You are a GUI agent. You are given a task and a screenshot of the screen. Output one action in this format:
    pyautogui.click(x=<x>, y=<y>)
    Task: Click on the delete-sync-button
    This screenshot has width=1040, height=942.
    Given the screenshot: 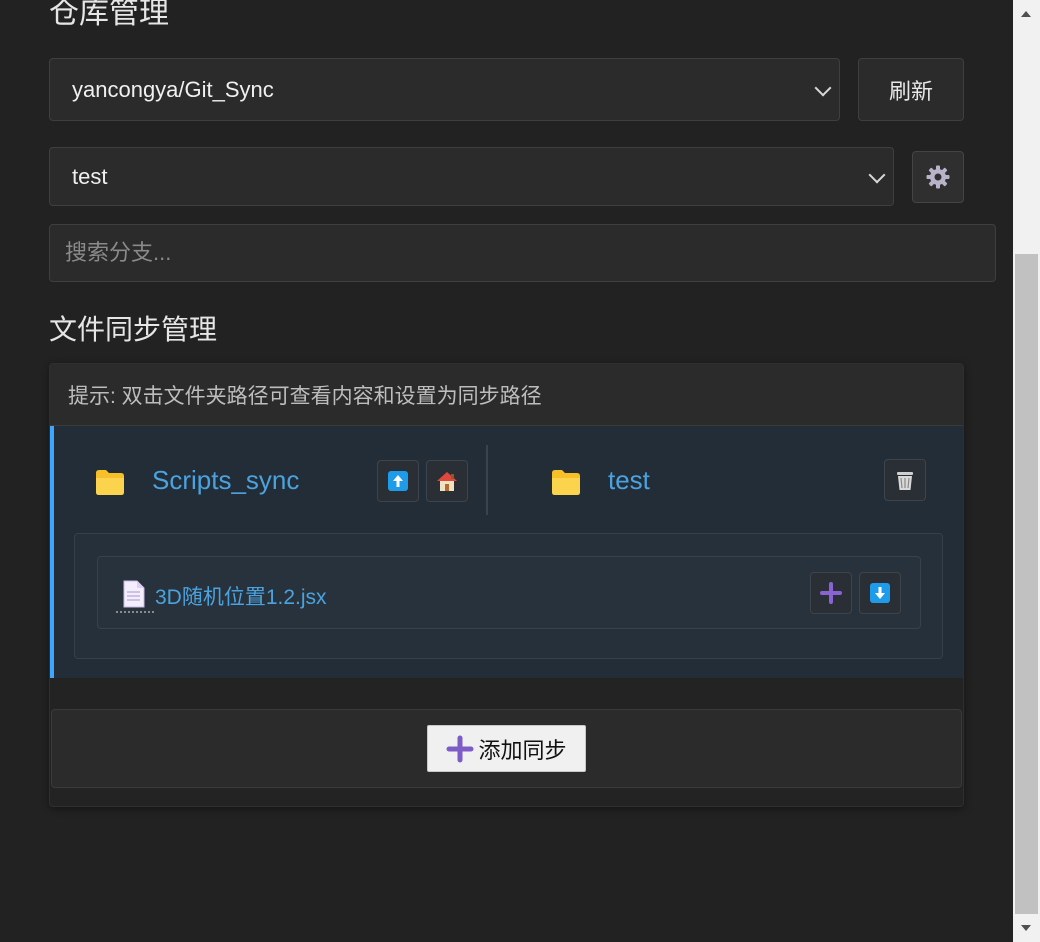 What is the action you would take?
    pyautogui.click(x=905, y=480)
    